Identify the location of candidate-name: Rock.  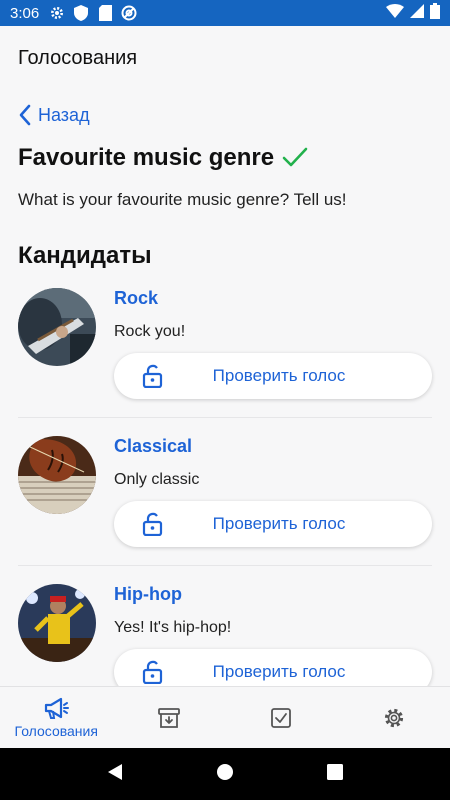
(136, 298).